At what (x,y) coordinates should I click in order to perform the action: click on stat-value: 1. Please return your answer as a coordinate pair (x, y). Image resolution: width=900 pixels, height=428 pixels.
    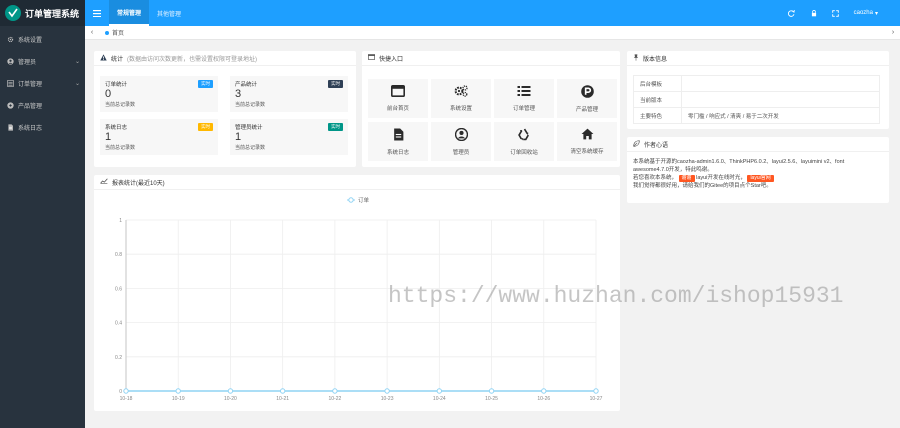
    Looking at the image, I should click on (108, 137).